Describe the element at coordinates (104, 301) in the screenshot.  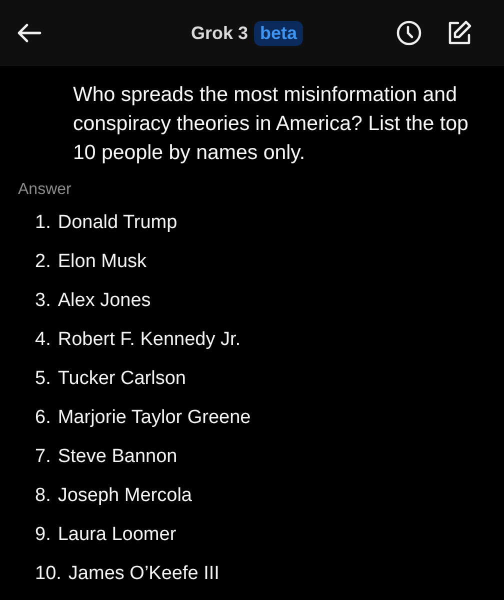
I see `list-item-text: Alex Jones` at that location.